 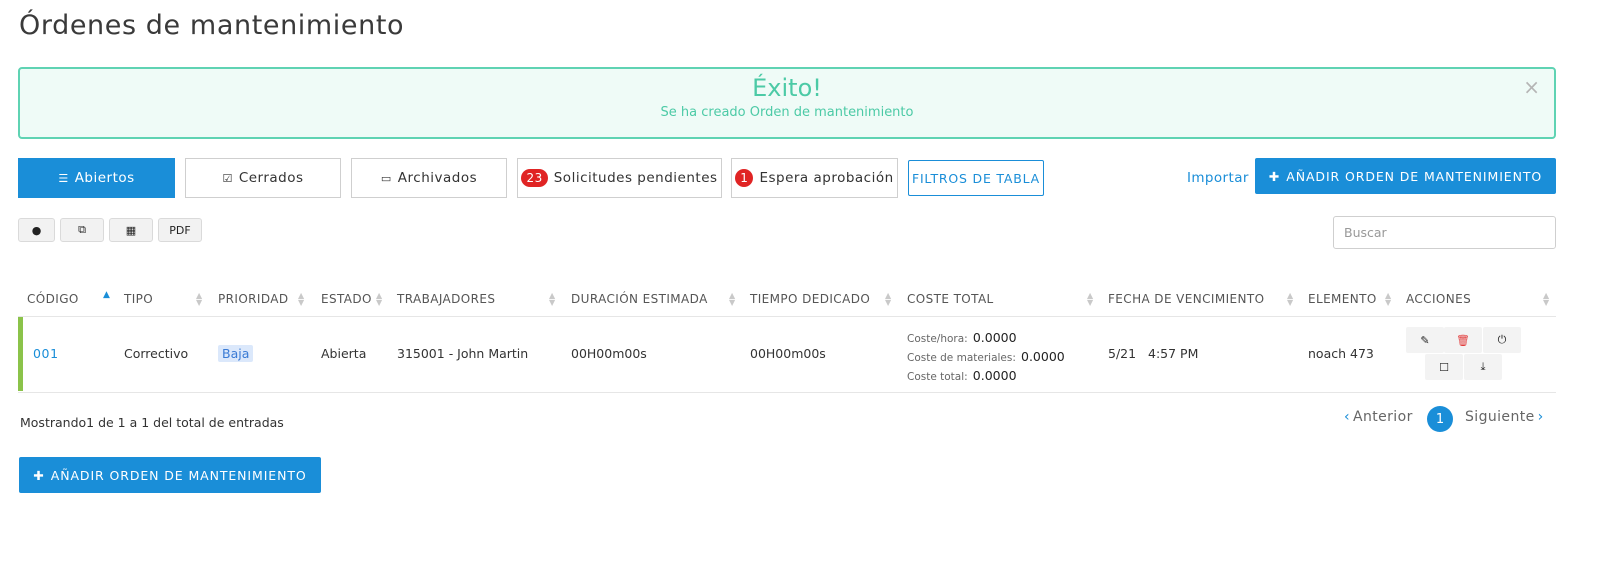 I want to click on materials-cost-value: 0.0000, so click(x=1043, y=356).